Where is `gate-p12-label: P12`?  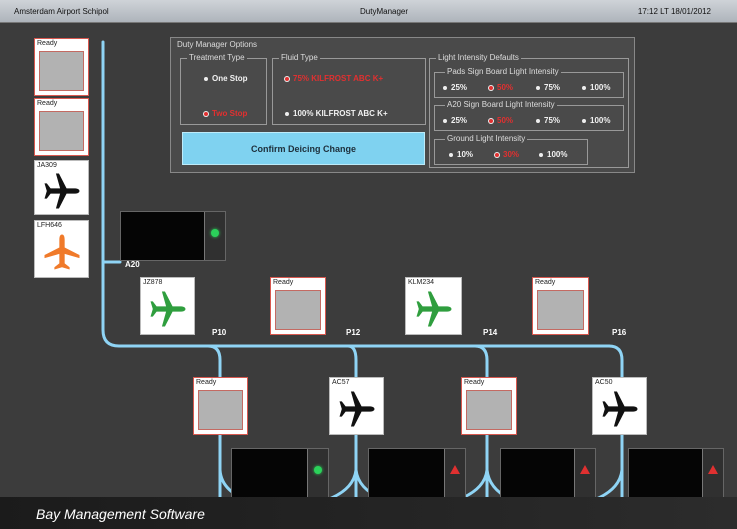
gate-p12-label: P12 is located at coordinates (353, 332).